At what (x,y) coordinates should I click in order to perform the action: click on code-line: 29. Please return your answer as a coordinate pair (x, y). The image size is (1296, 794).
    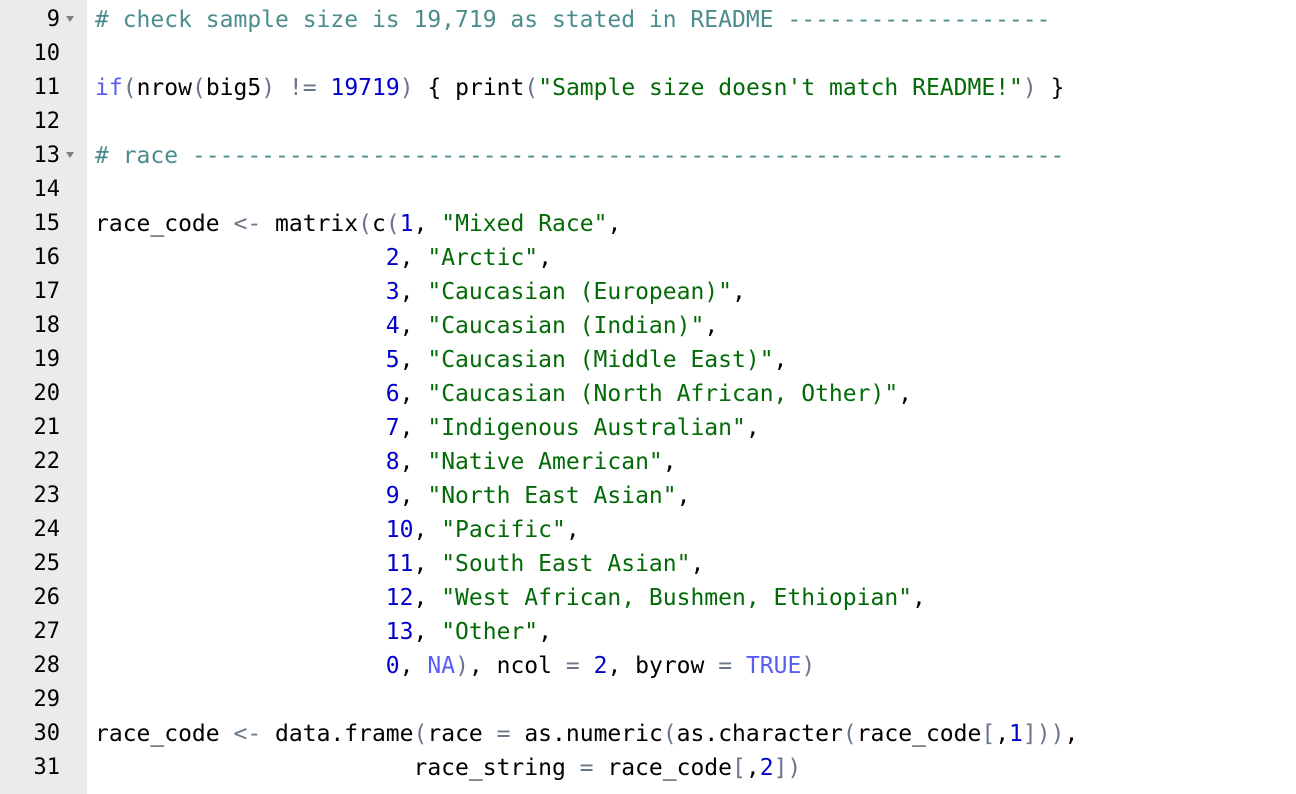
    Looking at the image, I should click on (648, 700).